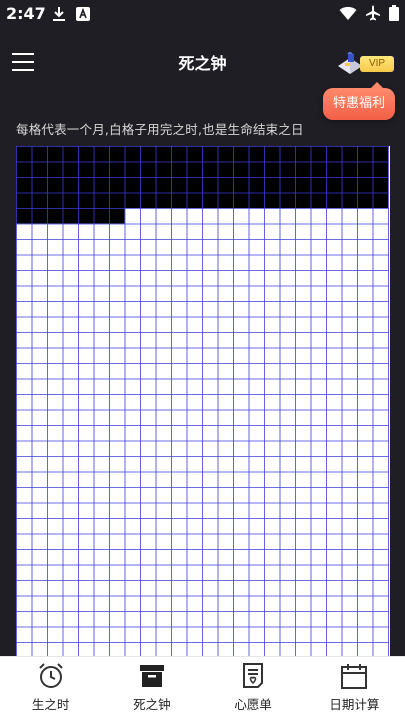  Describe the element at coordinates (151, 688) in the screenshot. I see `tab-death-clock: 死之钟` at that location.